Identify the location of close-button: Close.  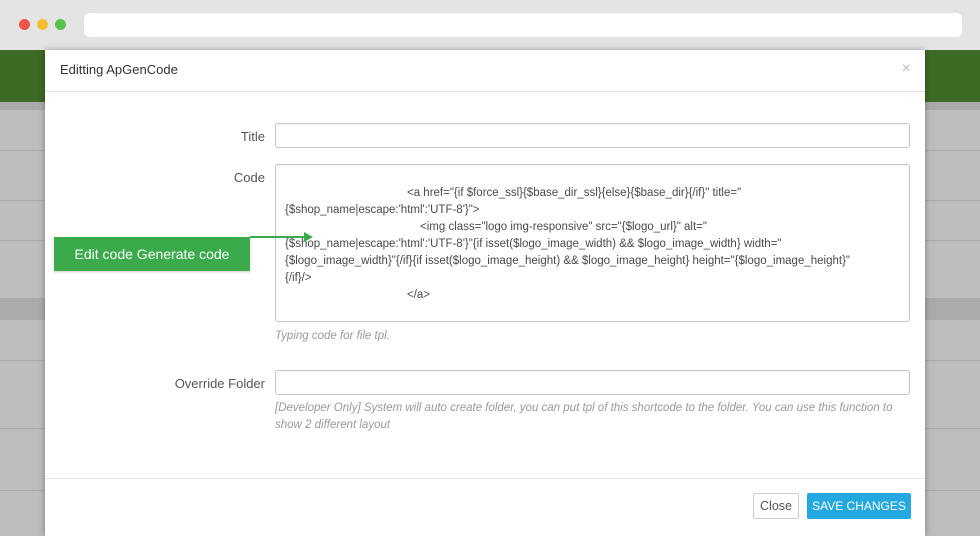
(776, 506).